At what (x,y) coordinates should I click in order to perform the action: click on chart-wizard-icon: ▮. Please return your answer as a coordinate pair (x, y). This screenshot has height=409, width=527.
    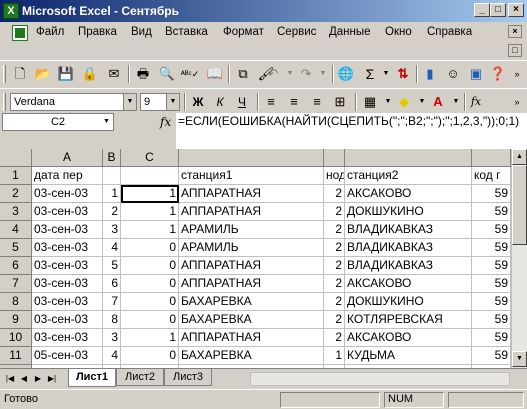
    Looking at the image, I should click on (430, 74).